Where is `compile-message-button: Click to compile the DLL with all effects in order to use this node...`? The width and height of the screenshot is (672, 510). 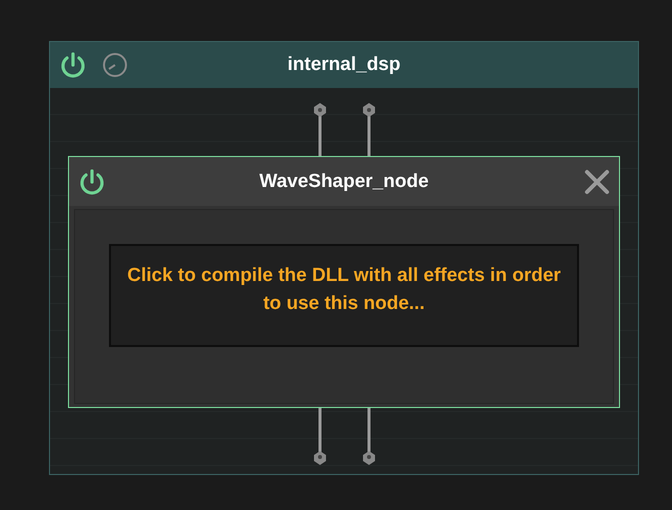
compile-message-button: Click to compile the DLL with all effects in order to use this node... is located at coordinates (344, 295).